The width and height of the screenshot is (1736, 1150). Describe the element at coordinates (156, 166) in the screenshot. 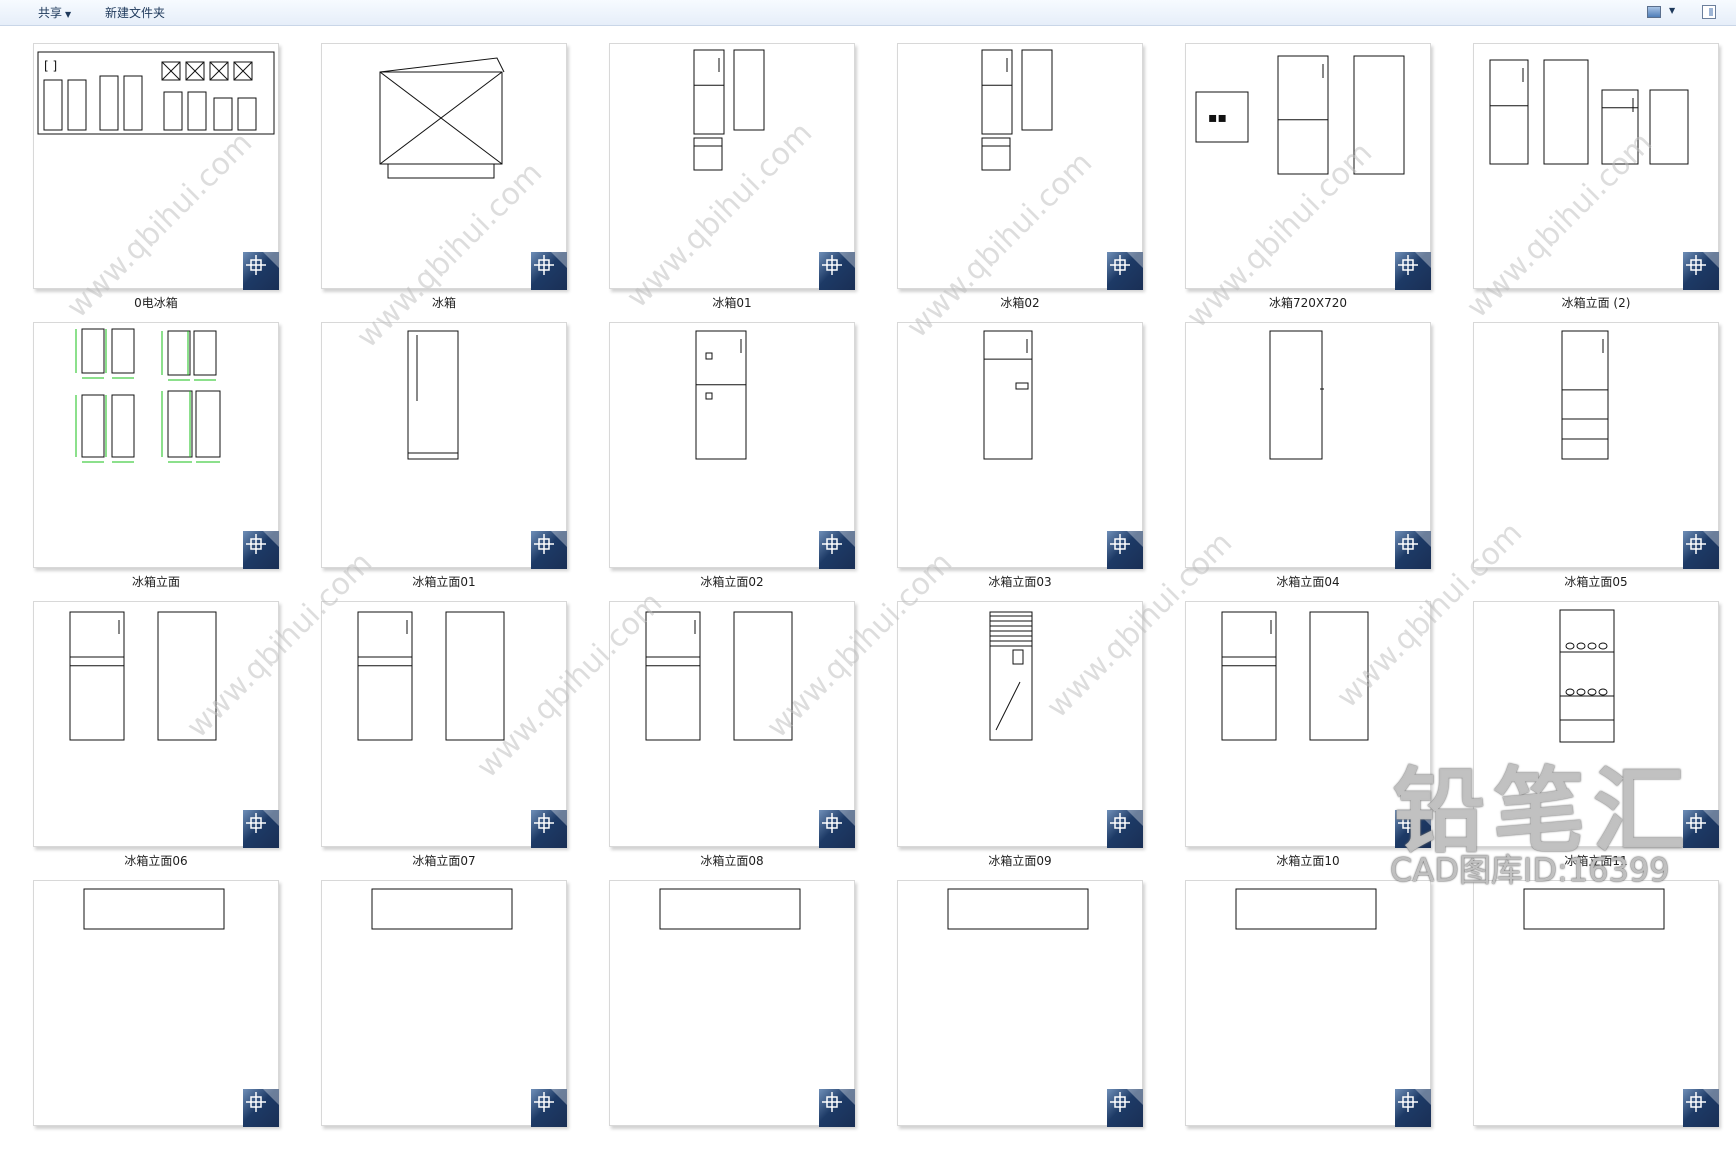

I see `file-thumbnail: [ ]` at that location.